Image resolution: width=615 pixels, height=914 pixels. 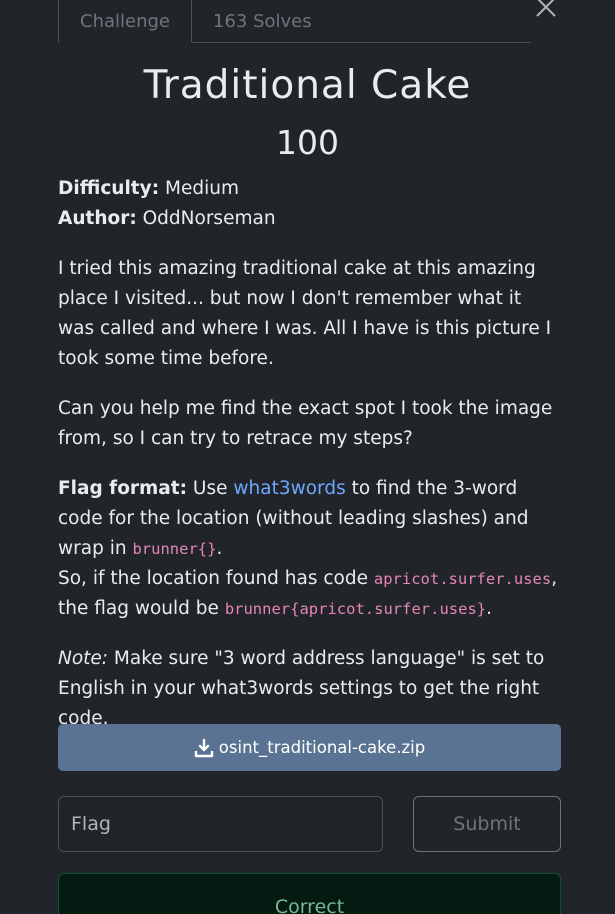 I want to click on author-label: Author:, so click(x=97, y=218).